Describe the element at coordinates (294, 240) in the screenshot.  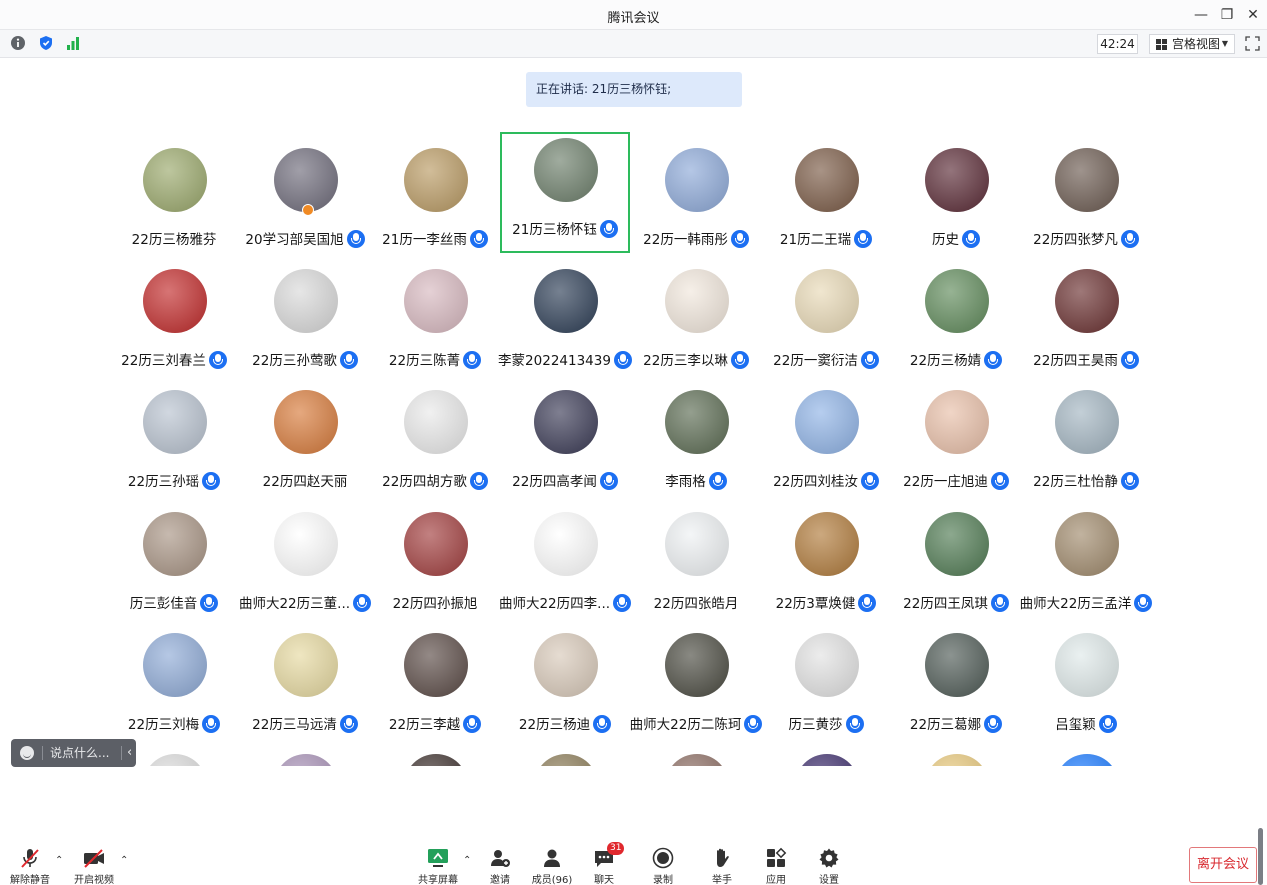
I see `participant-name: 20学习部吴国旭` at that location.